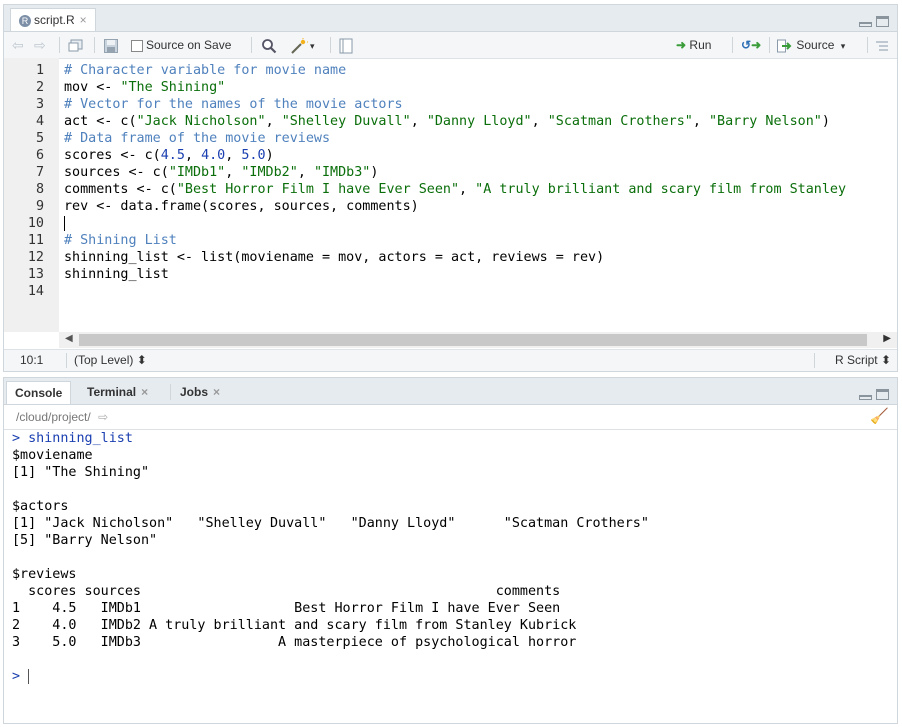 The image size is (902, 727). Describe the element at coordinates (110, 360) in the screenshot. I see `scope-selector: (Top Level) ⬍` at that location.